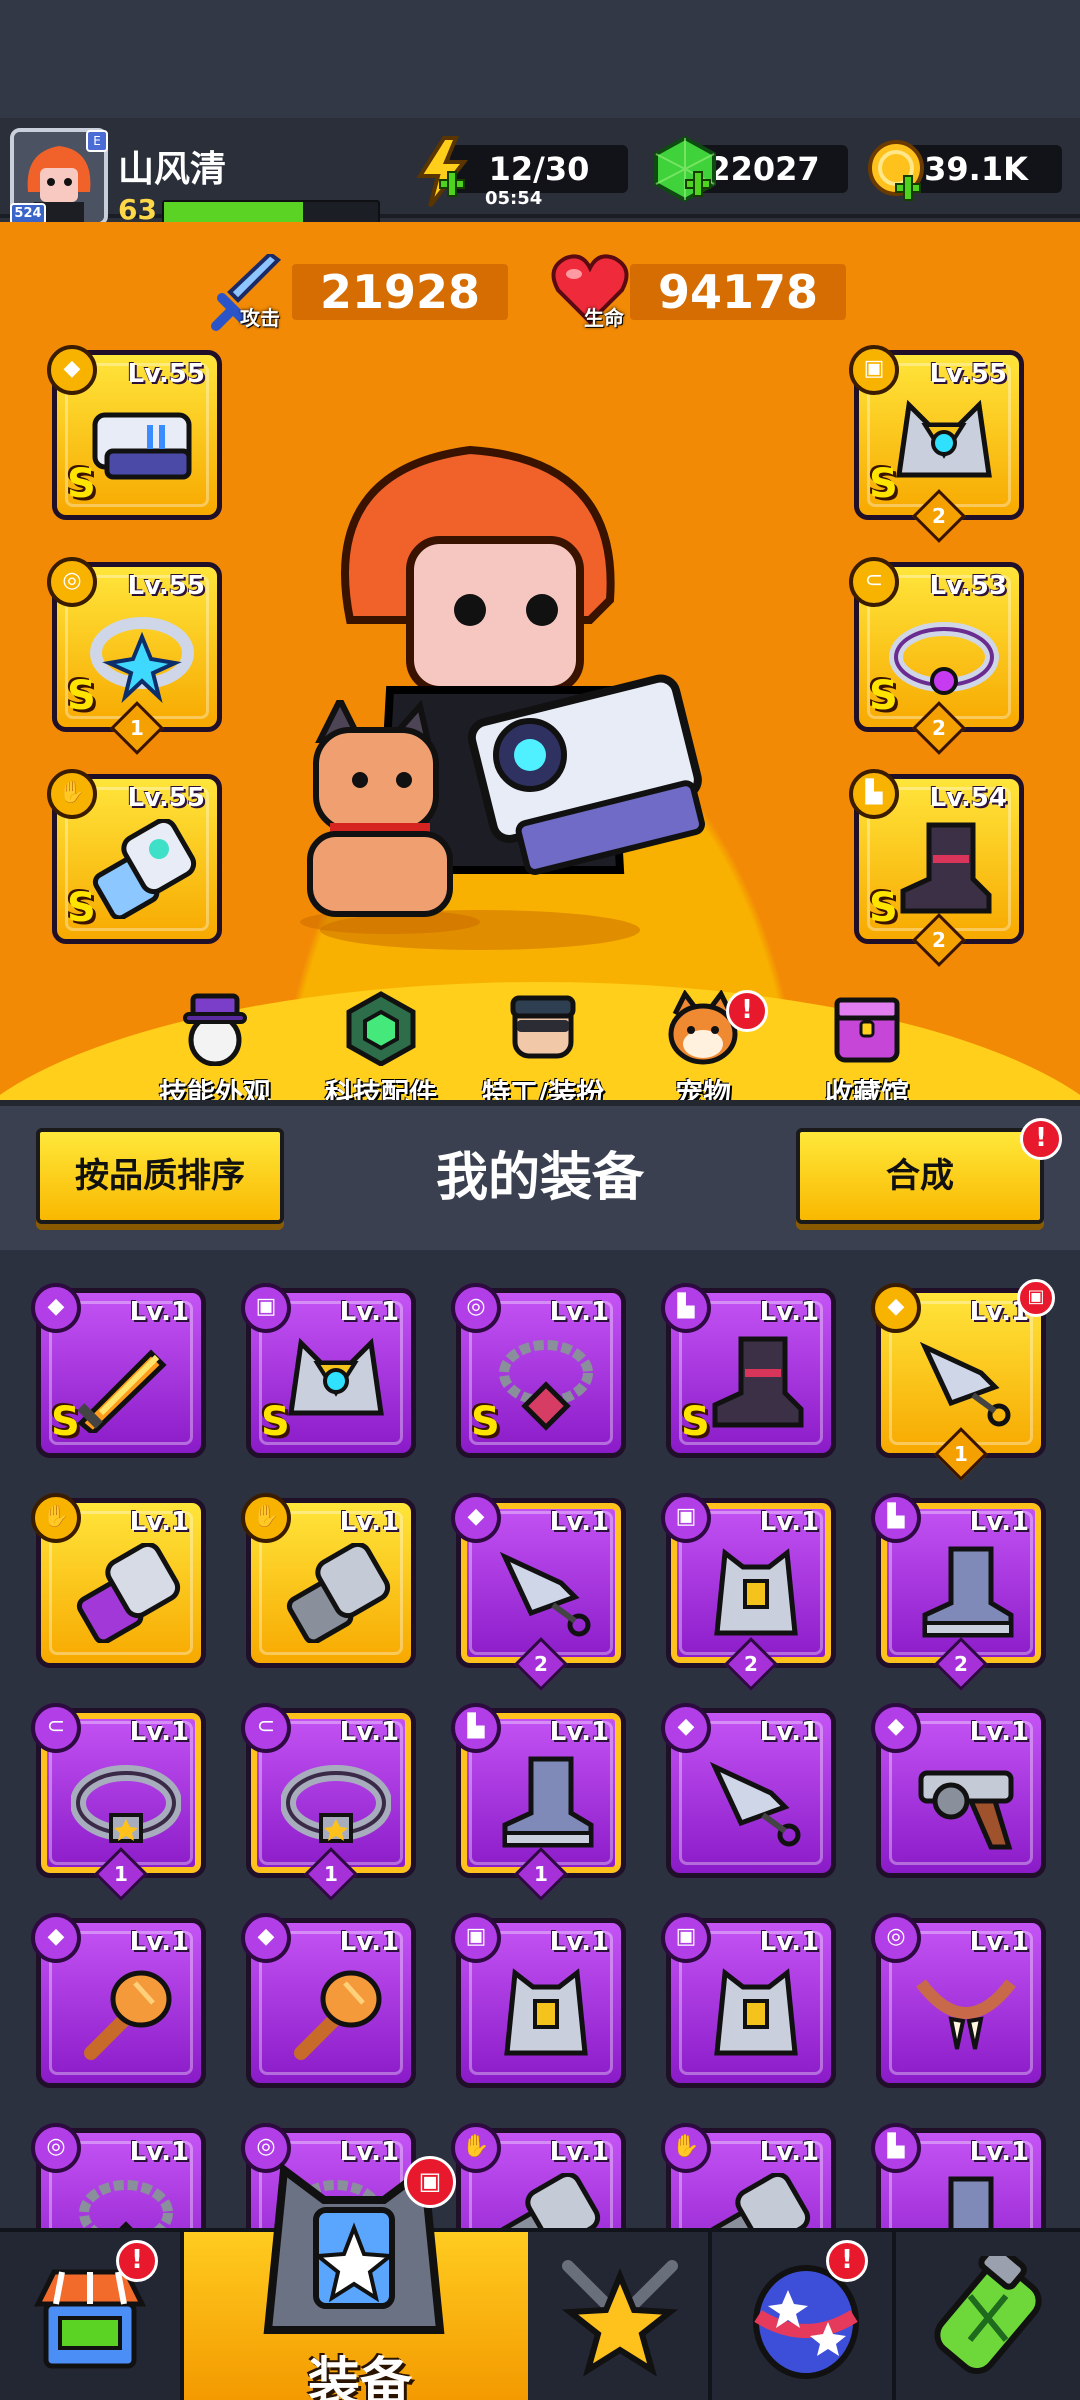  I want to click on merge-alert-badge: !, so click(1041, 1139).